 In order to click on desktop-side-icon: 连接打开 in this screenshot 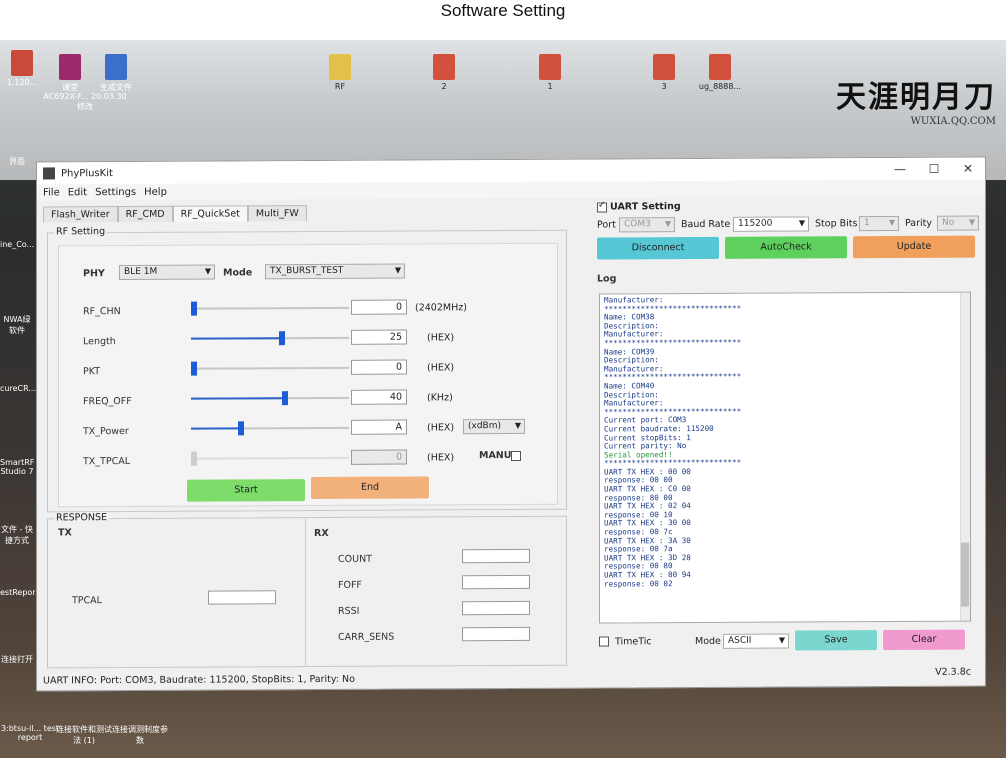, I will do `click(17, 659)`.